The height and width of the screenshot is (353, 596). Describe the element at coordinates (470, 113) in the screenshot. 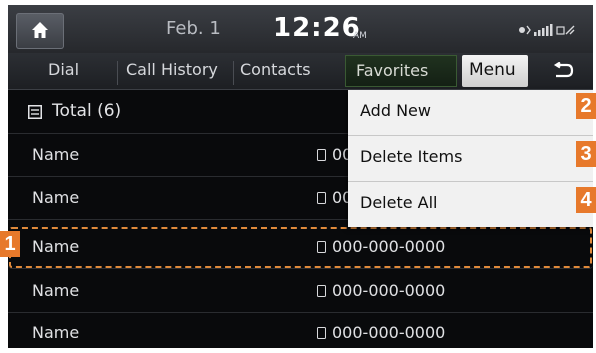

I see `menu-item-add-new: Add New` at that location.